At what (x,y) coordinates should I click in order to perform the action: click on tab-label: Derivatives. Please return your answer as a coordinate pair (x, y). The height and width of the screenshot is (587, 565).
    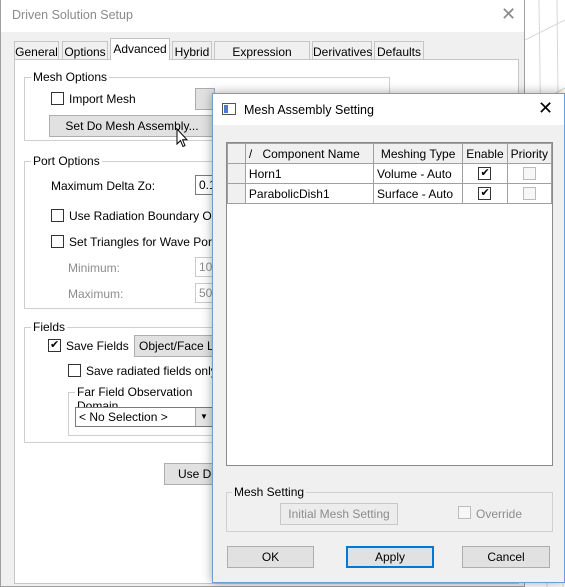
    Looking at the image, I should click on (343, 52).